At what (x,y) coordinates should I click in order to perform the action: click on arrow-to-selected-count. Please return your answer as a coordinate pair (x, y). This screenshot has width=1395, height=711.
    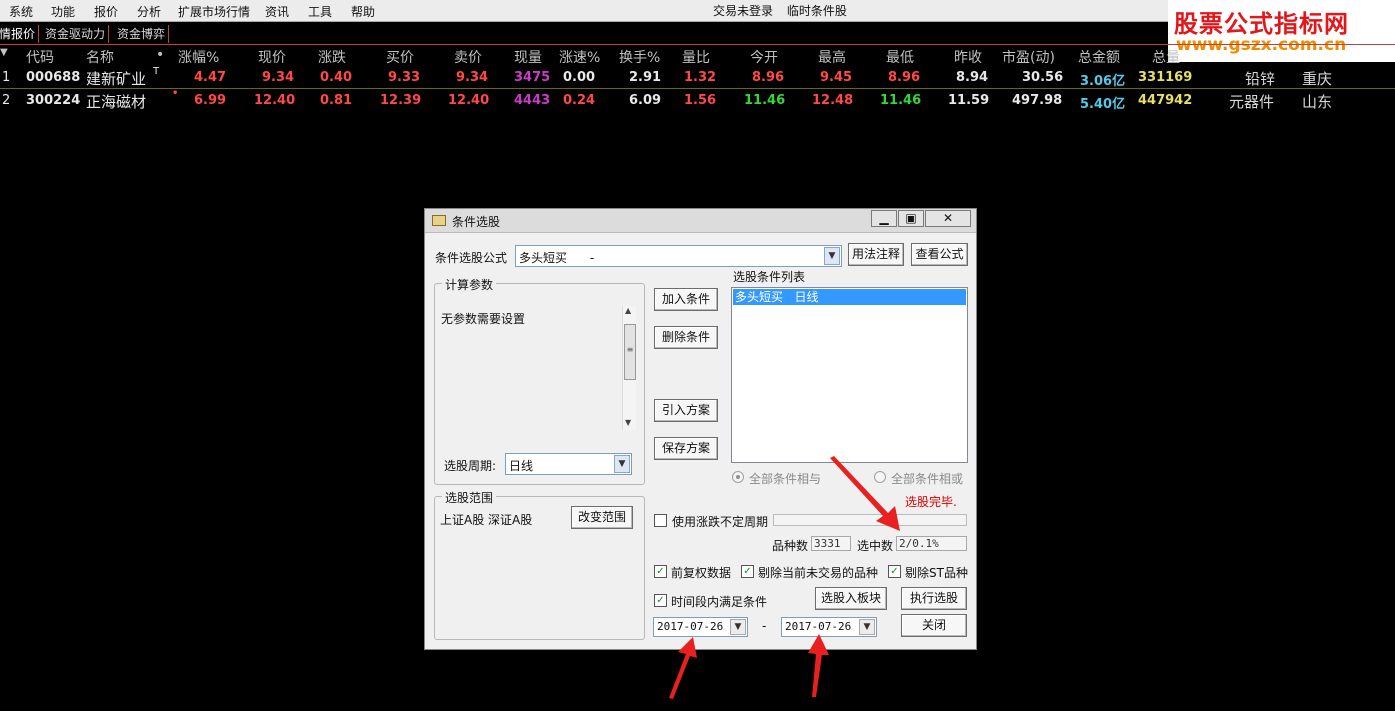
    Looking at the image, I should click on (865, 493).